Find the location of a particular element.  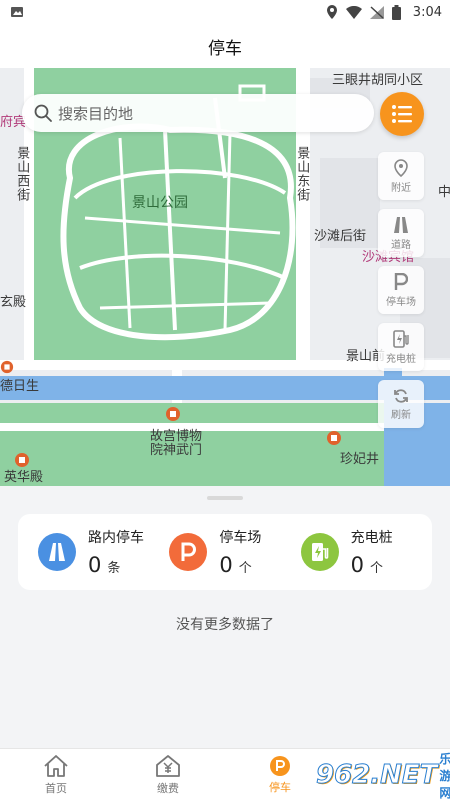

search-icon is located at coordinates (43, 113).